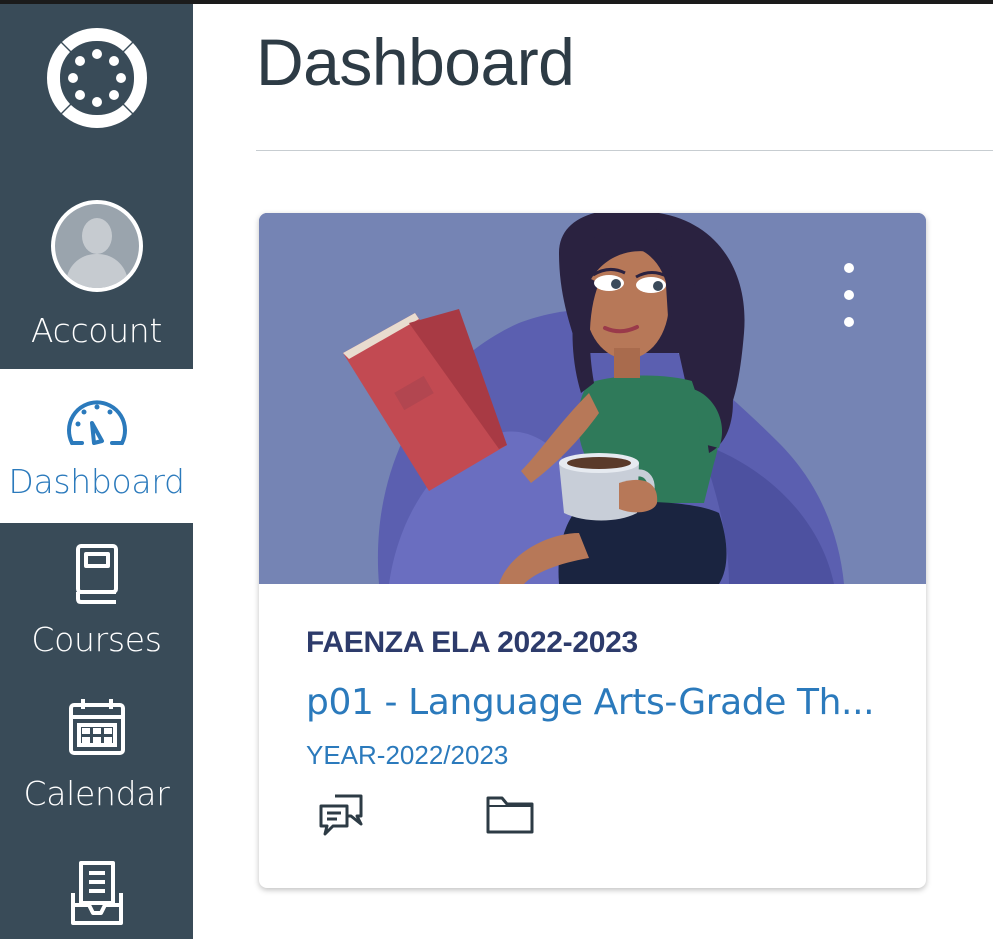 The width and height of the screenshot is (993, 939). Describe the element at coordinates (96, 639) in the screenshot. I see `nav-courses-label: Courses` at that location.